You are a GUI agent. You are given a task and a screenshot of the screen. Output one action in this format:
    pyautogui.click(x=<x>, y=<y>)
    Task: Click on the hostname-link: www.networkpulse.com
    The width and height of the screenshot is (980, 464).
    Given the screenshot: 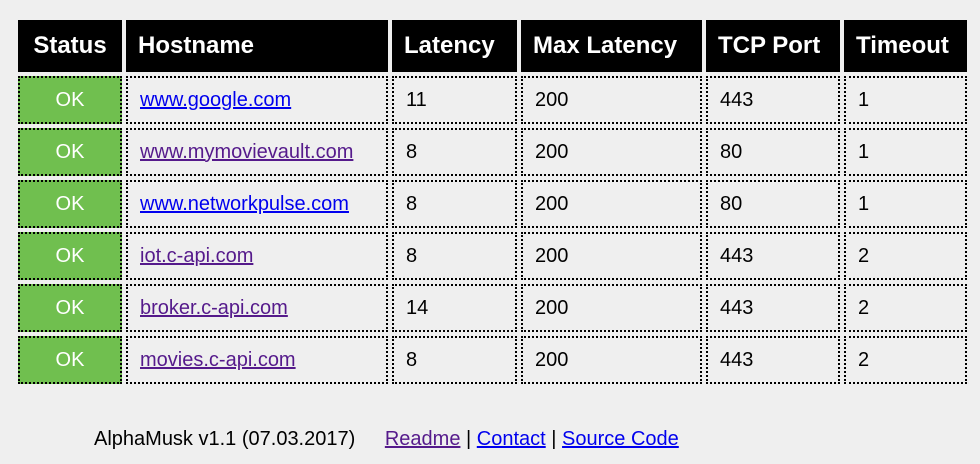 What is the action you would take?
    pyautogui.click(x=244, y=204)
    